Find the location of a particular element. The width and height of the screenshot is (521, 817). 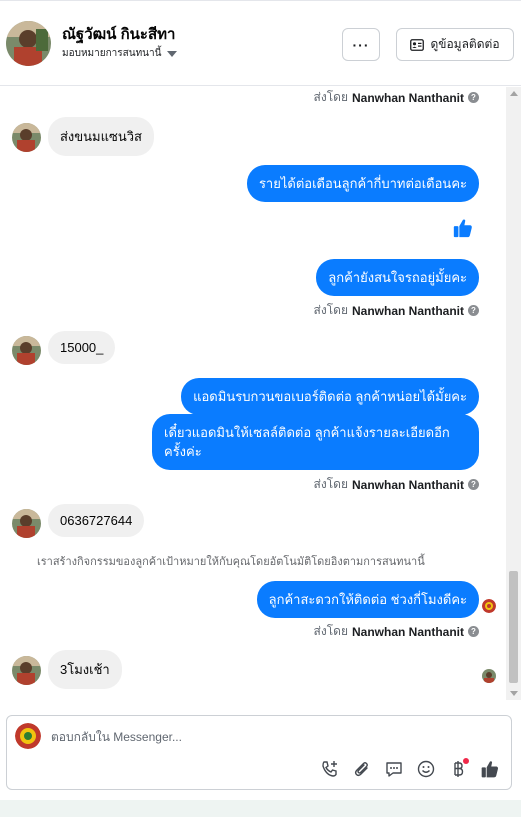

view-contact-label: ดูข้อมูลติดต่อ is located at coordinates (465, 44).